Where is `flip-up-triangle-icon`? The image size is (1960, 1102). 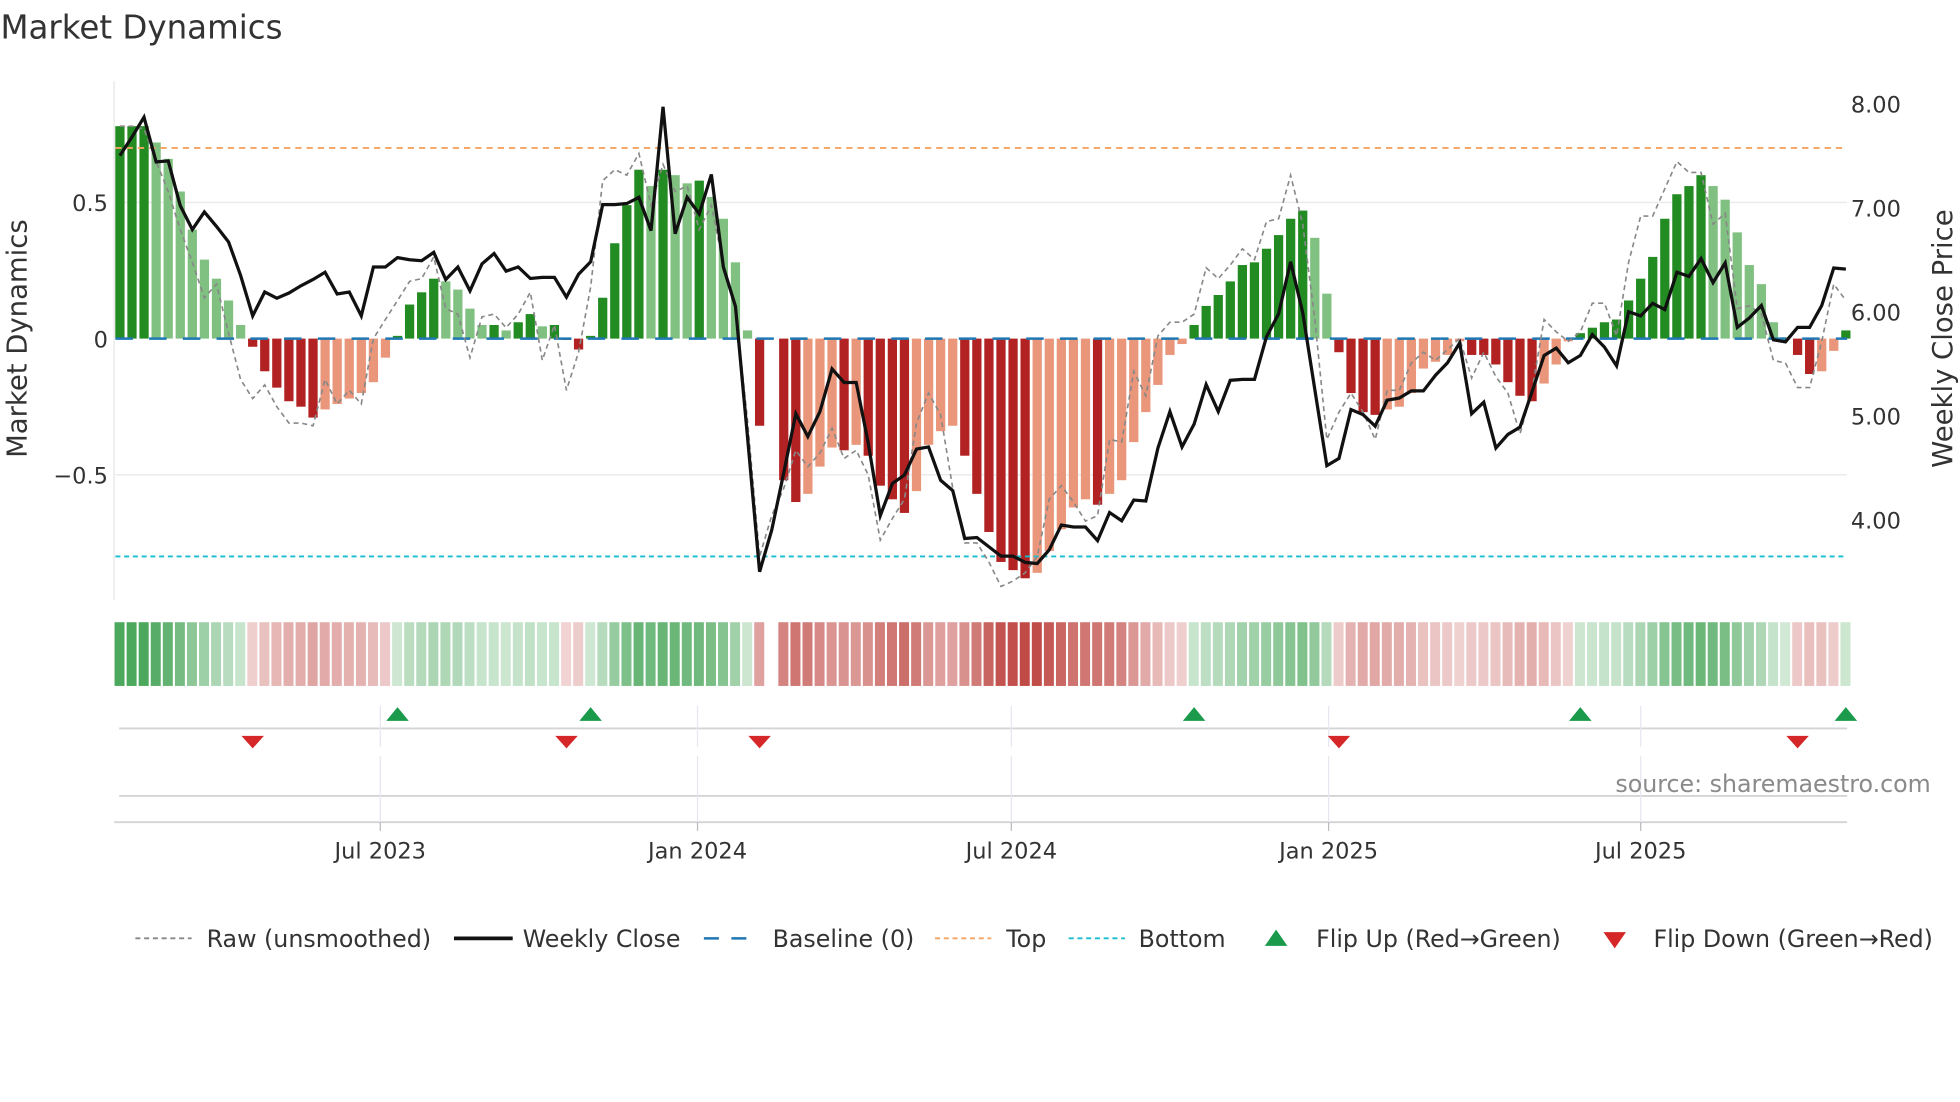 flip-up-triangle-icon is located at coordinates (1276, 937).